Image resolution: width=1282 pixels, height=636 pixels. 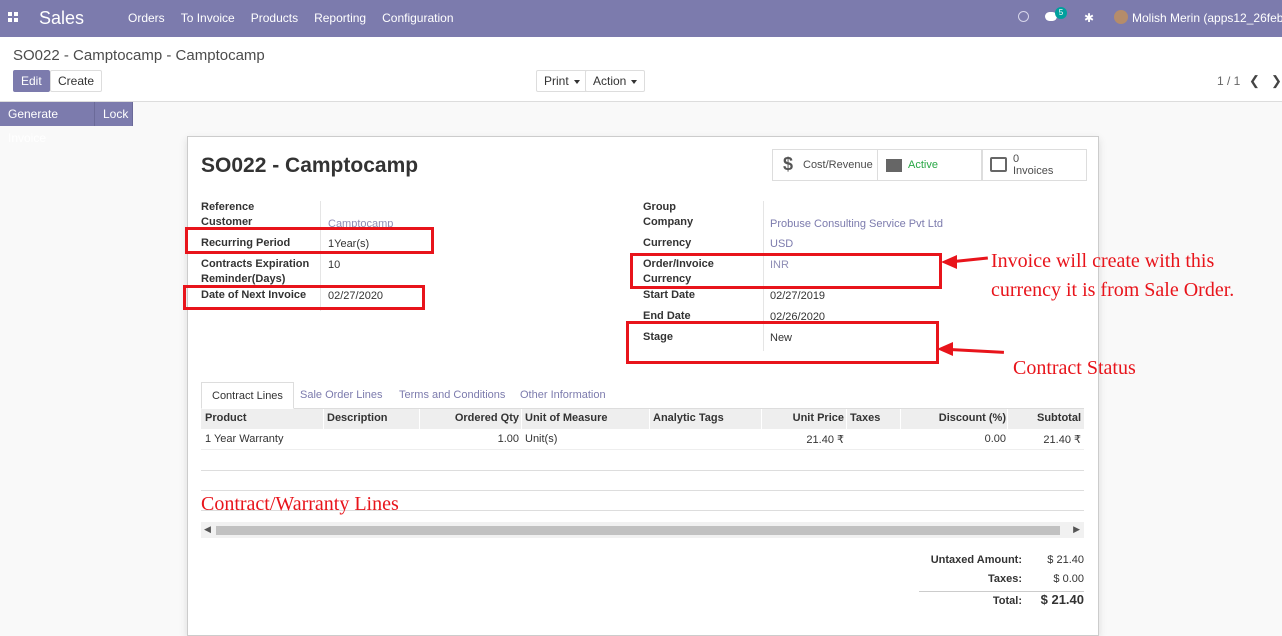 I want to click on col-product: Product, so click(x=226, y=418).